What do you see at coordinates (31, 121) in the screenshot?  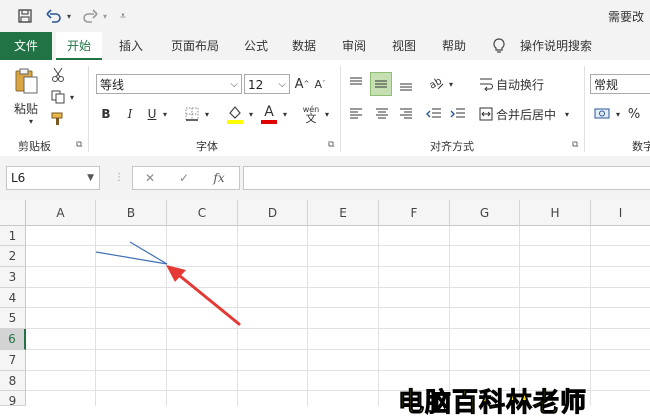 I see `paste-dropdown-icon: ▾` at bounding box center [31, 121].